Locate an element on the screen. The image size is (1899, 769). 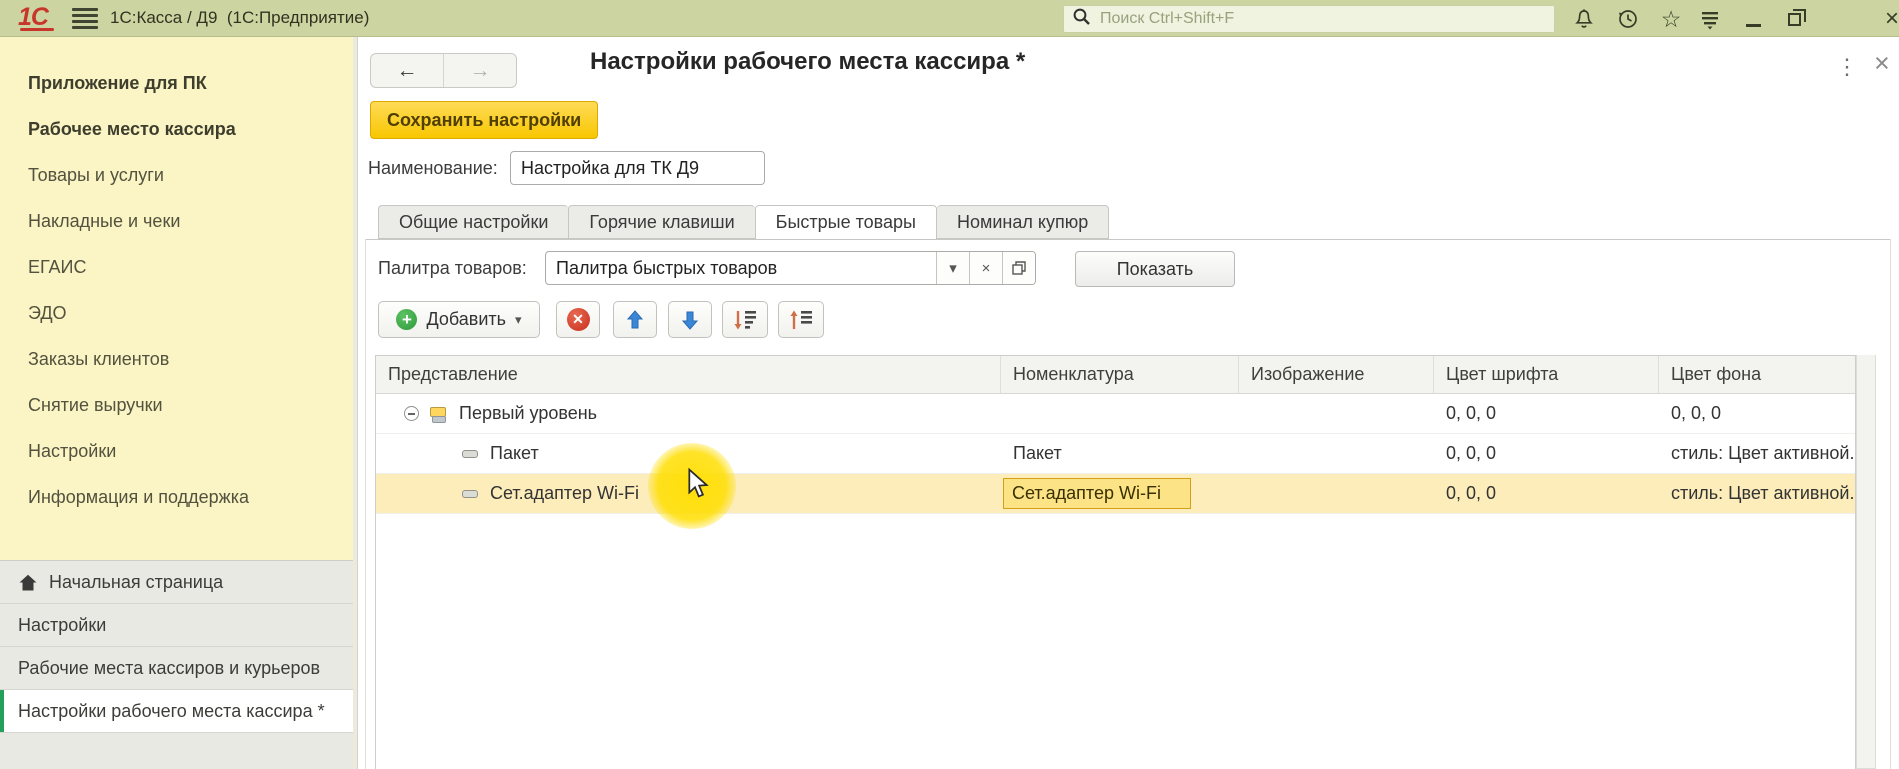
page-title: Настройки рабочего места кассира * is located at coordinates (808, 61).